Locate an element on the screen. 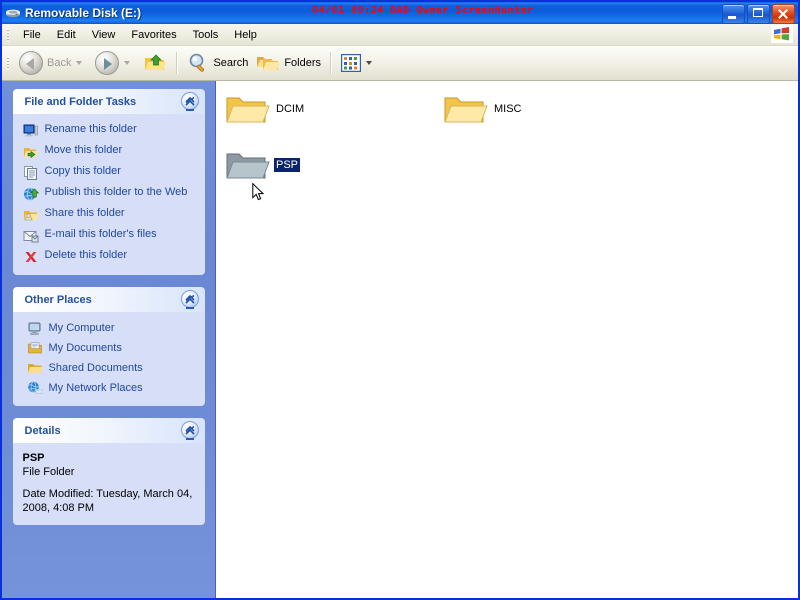 The width and height of the screenshot is (800, 600). place-label: Shared Documents is located at coordinates (95, 368).